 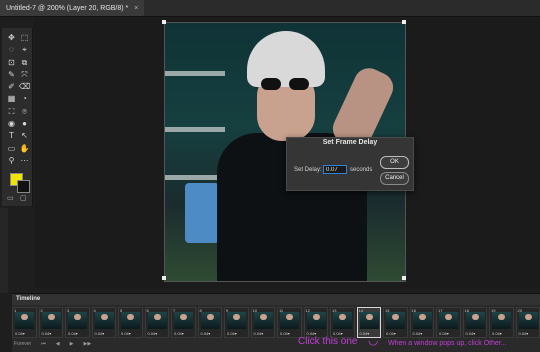 What do you see at coordinates (11, 149) in the screenshot?
I see `tool-icon: ▭` at bounding box center [11, 149].